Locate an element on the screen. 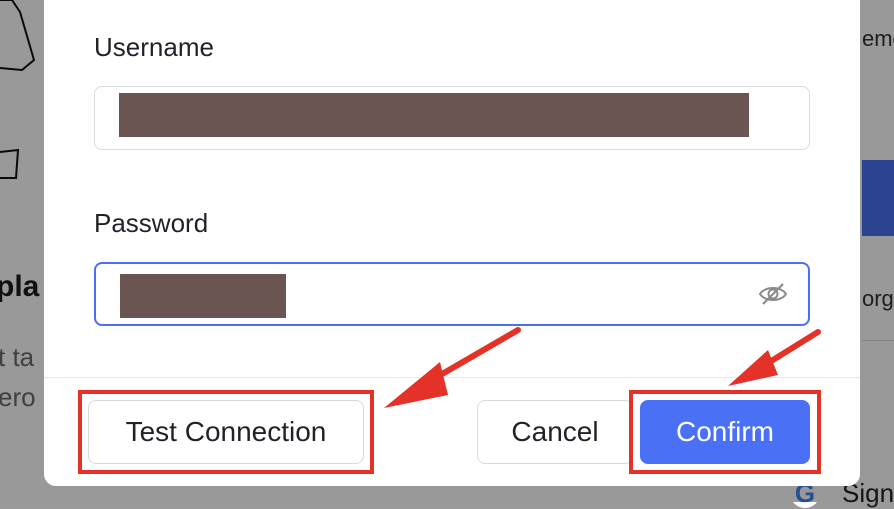 Image resolution: width=894 pixels, height=509 pixels. eye-slash-icon is located at coordinates (773, 294).